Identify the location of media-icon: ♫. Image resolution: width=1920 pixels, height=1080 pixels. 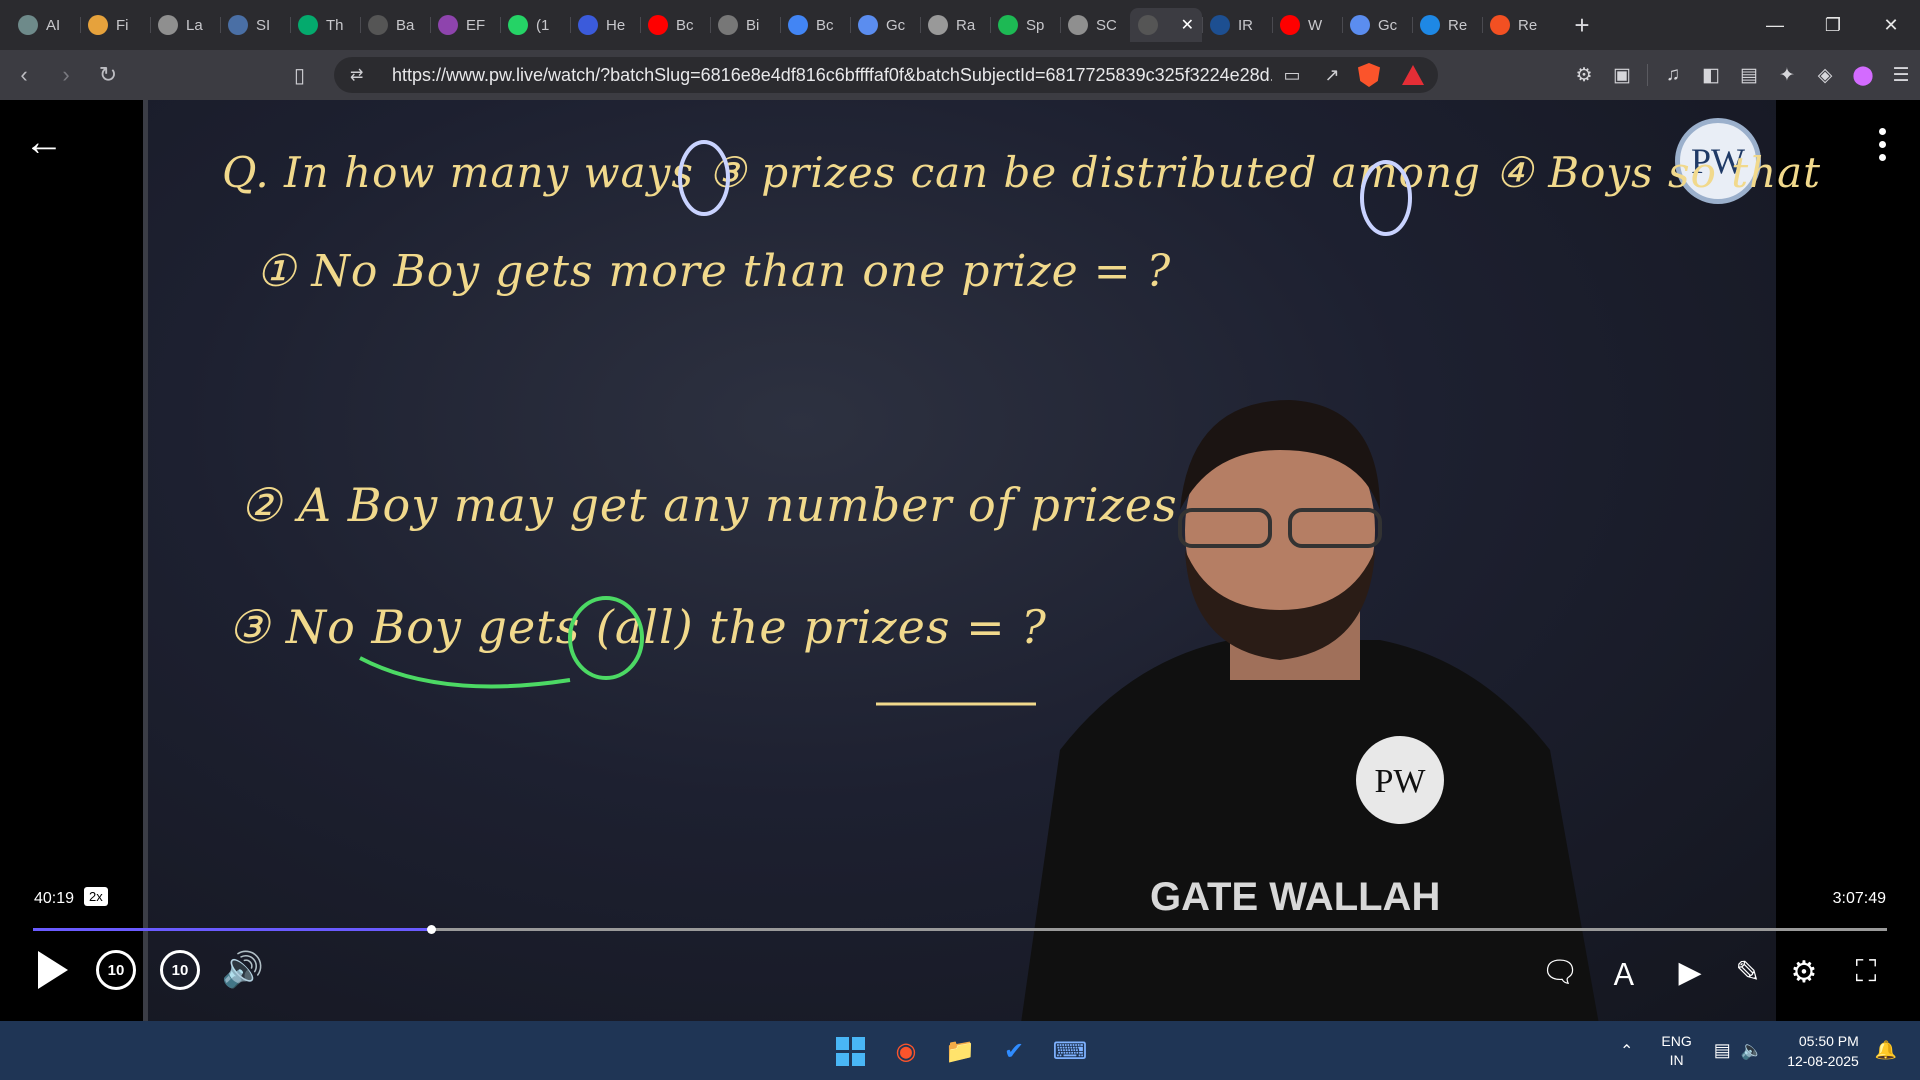
(1673, 75).